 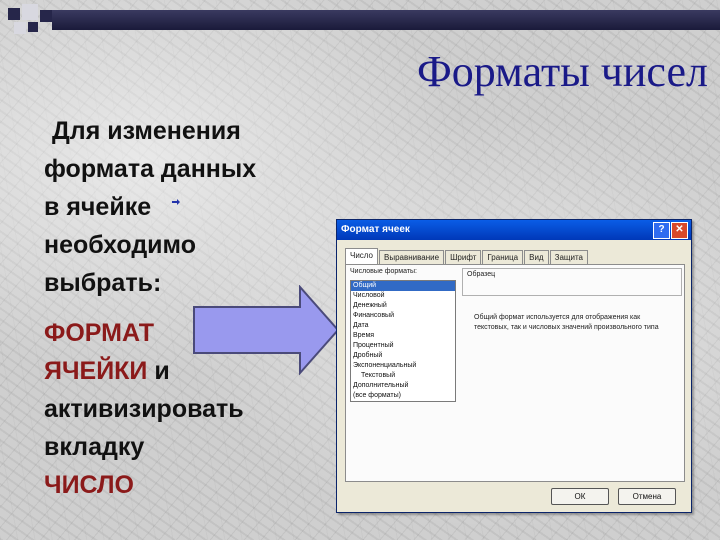 What do you see at coordinates (572, 282) in the screenshot?
I see `sample-group: Образец` at bounding box center [572, 282].